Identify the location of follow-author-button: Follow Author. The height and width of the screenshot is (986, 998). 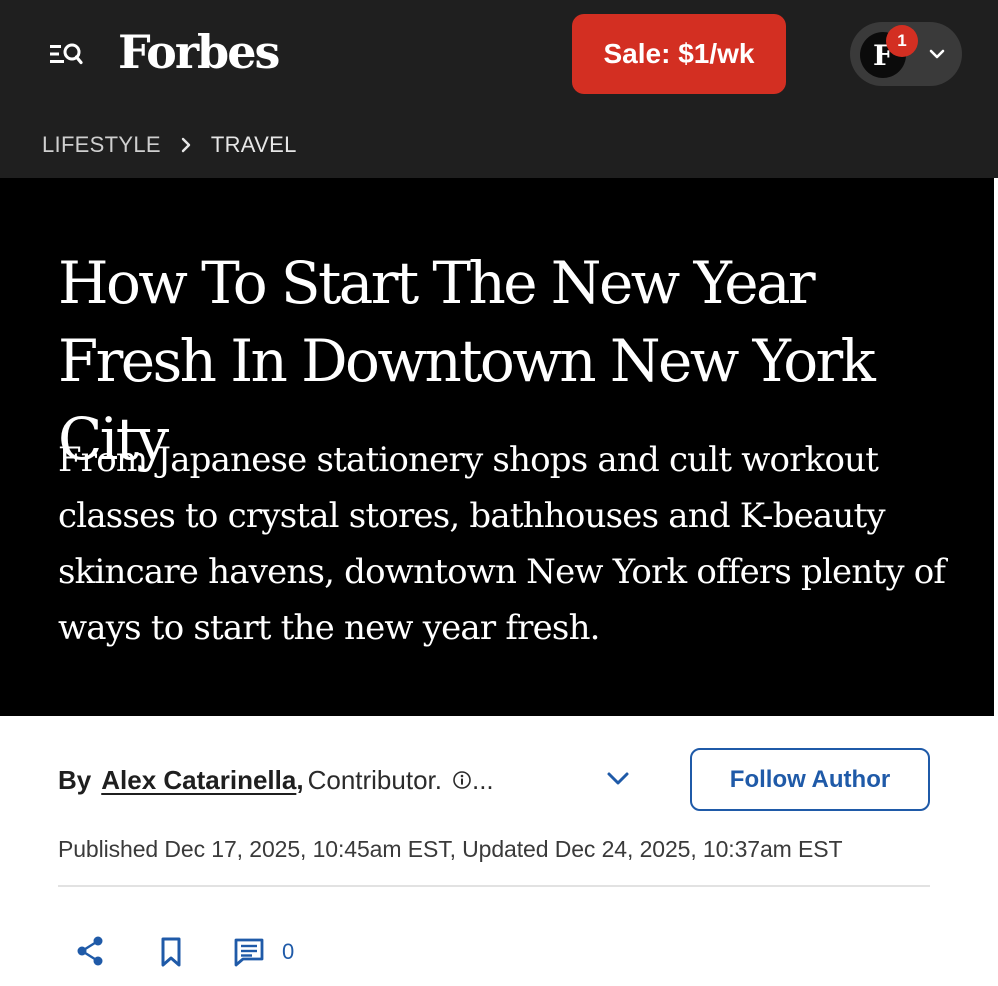
(810, 779).